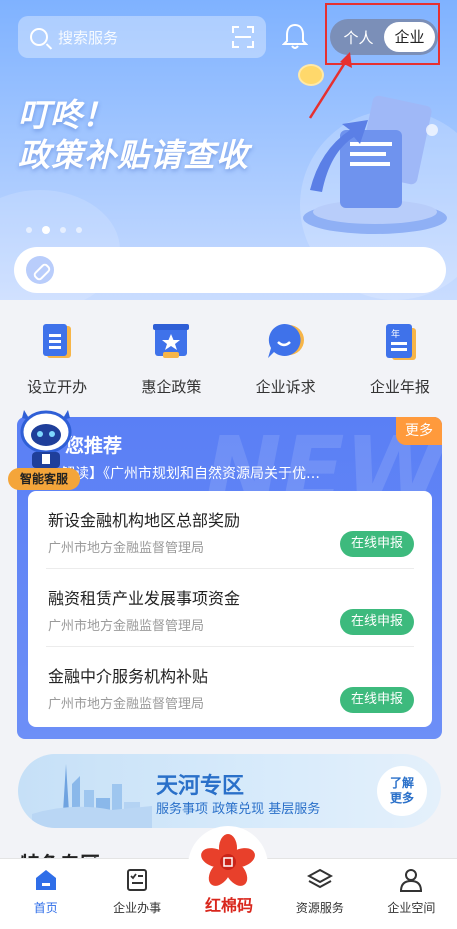  What do you see at coordinates (144, 520) in the screenshot?
I see `item-name: 新设金融机构地区总部奖励` at bounding box center [144, 520].